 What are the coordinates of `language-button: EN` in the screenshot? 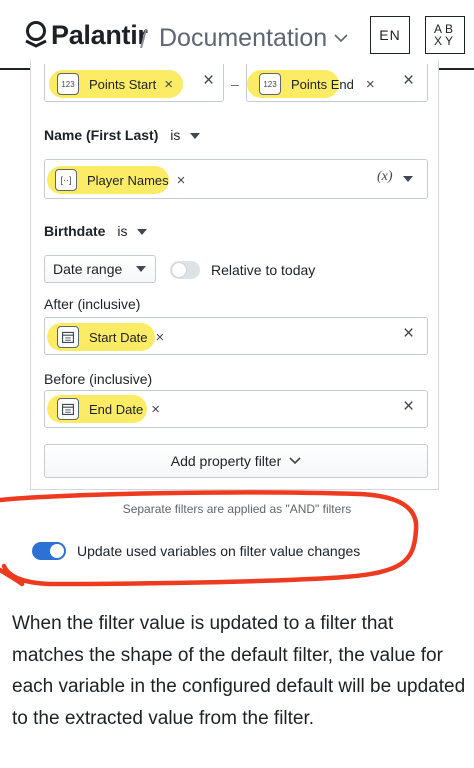 It's located at (390, 35).